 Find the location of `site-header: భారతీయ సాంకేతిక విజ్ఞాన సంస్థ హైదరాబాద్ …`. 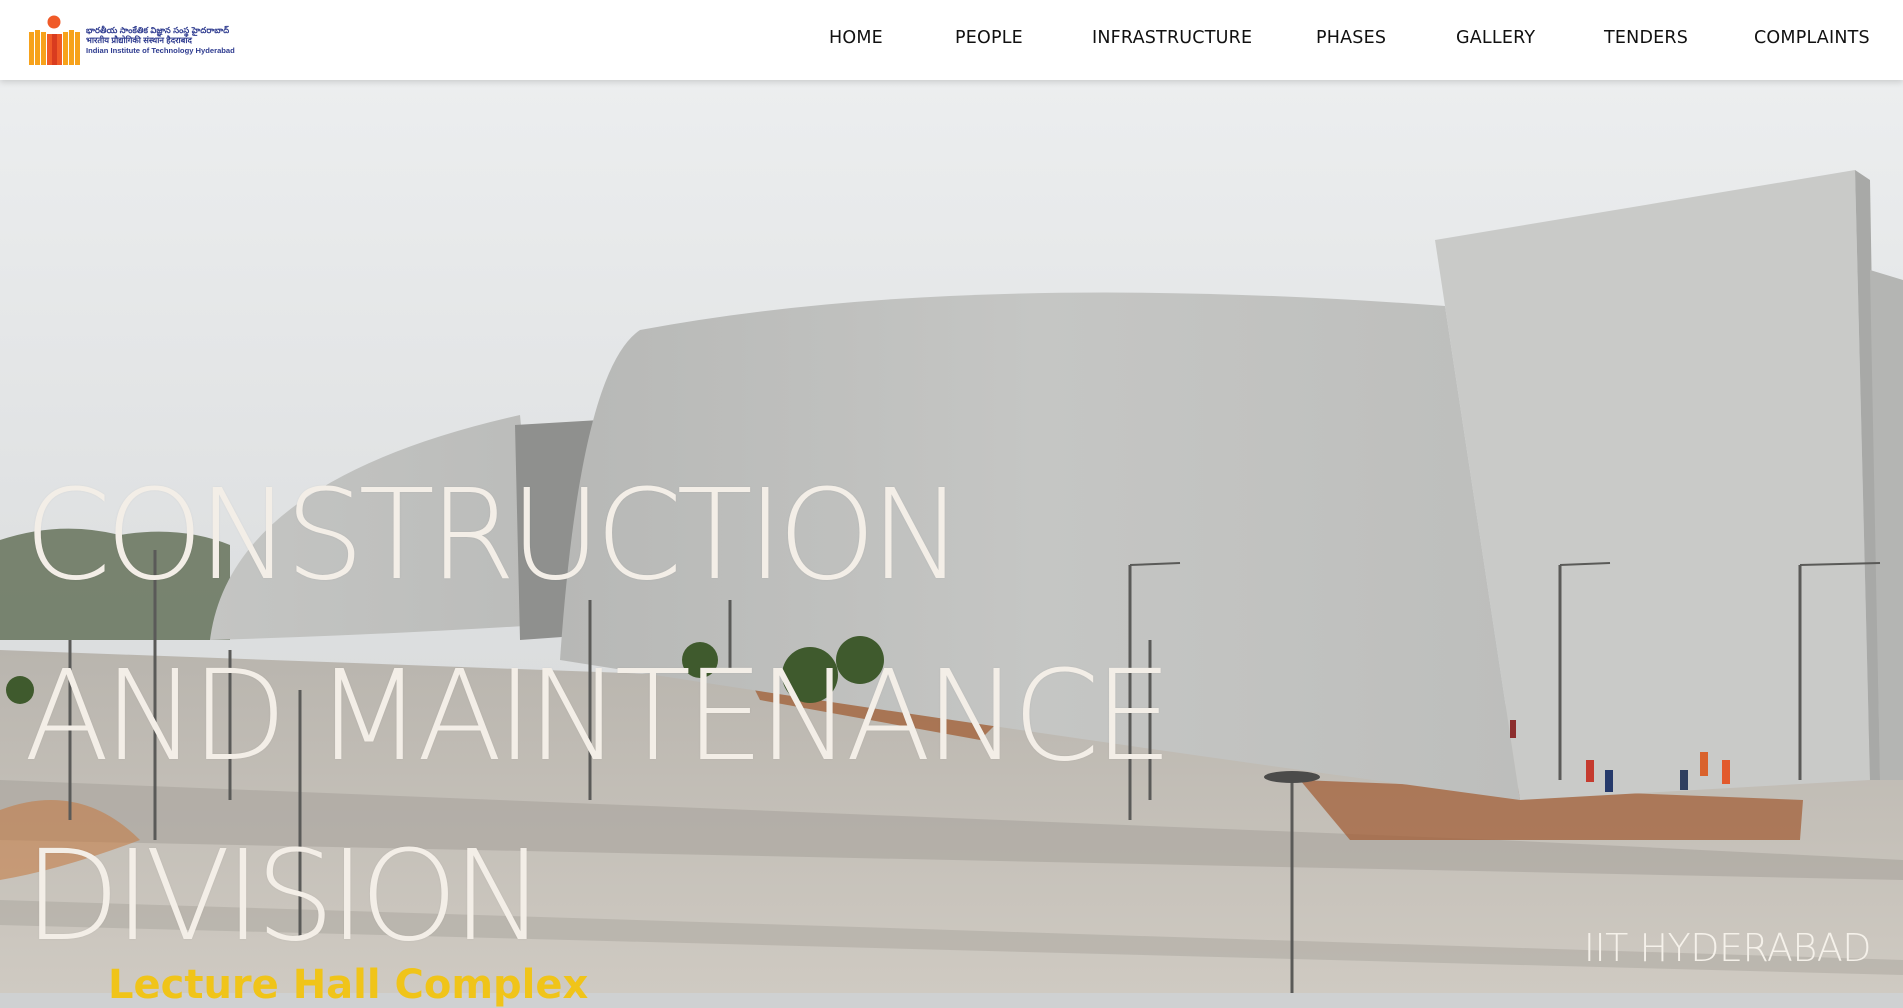

site-header: భారతీయ సాంకేతిక విజ్ఞాన సంస్థ హైదరాబాద్ … is located at coordinates (951, 40).